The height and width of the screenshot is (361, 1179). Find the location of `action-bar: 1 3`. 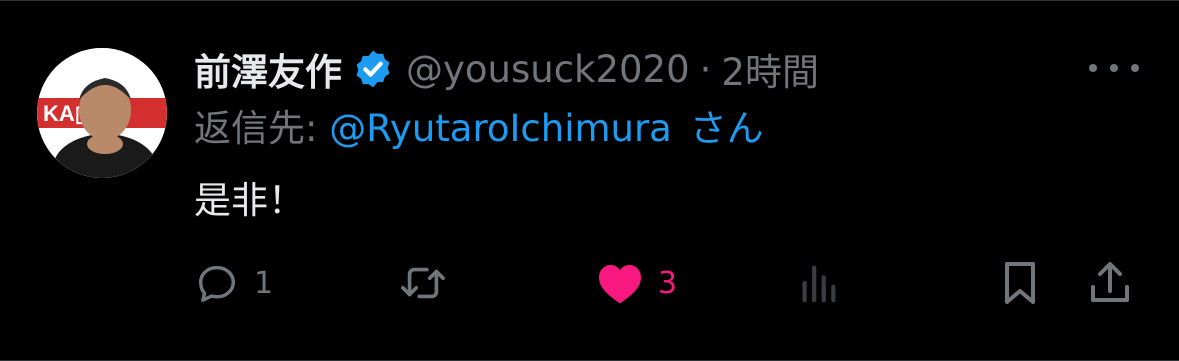

action-bar: 1 3 is located at coordinates (666, 283).